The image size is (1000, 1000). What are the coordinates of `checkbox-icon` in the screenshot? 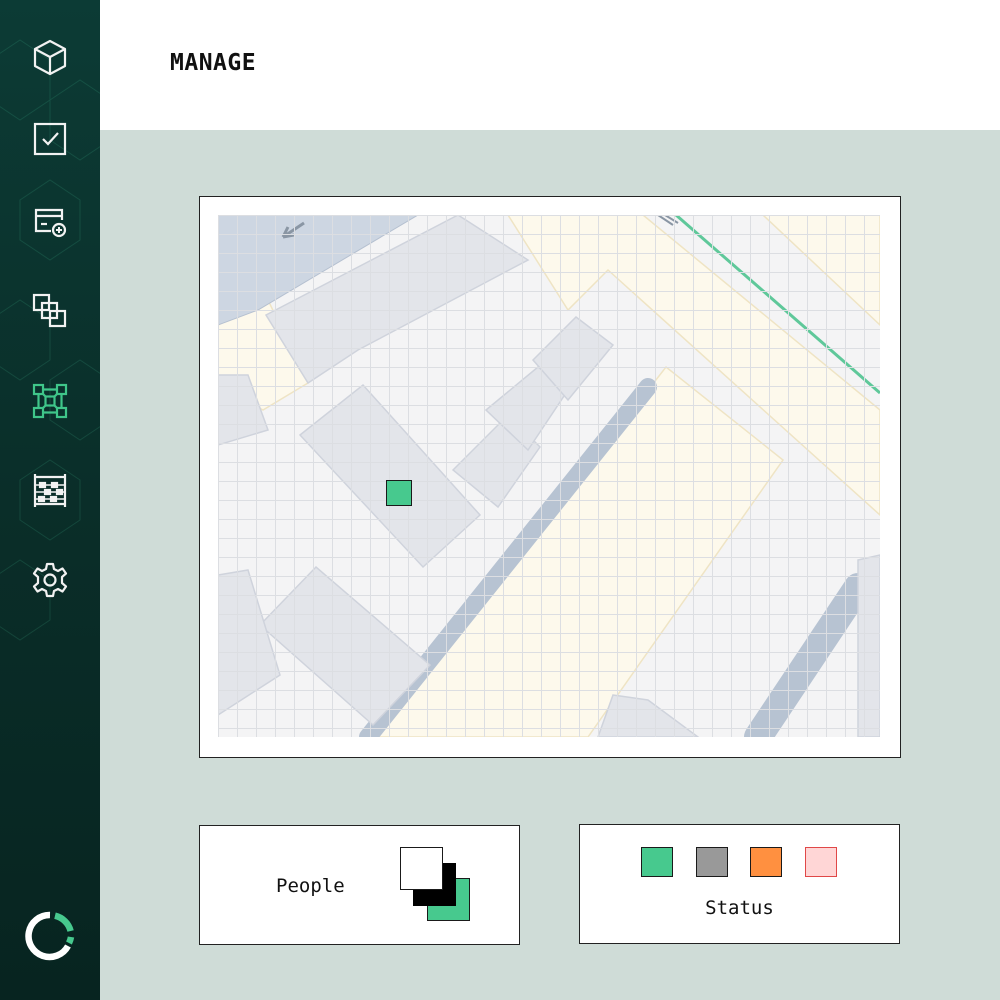 It's located at (50, 139).